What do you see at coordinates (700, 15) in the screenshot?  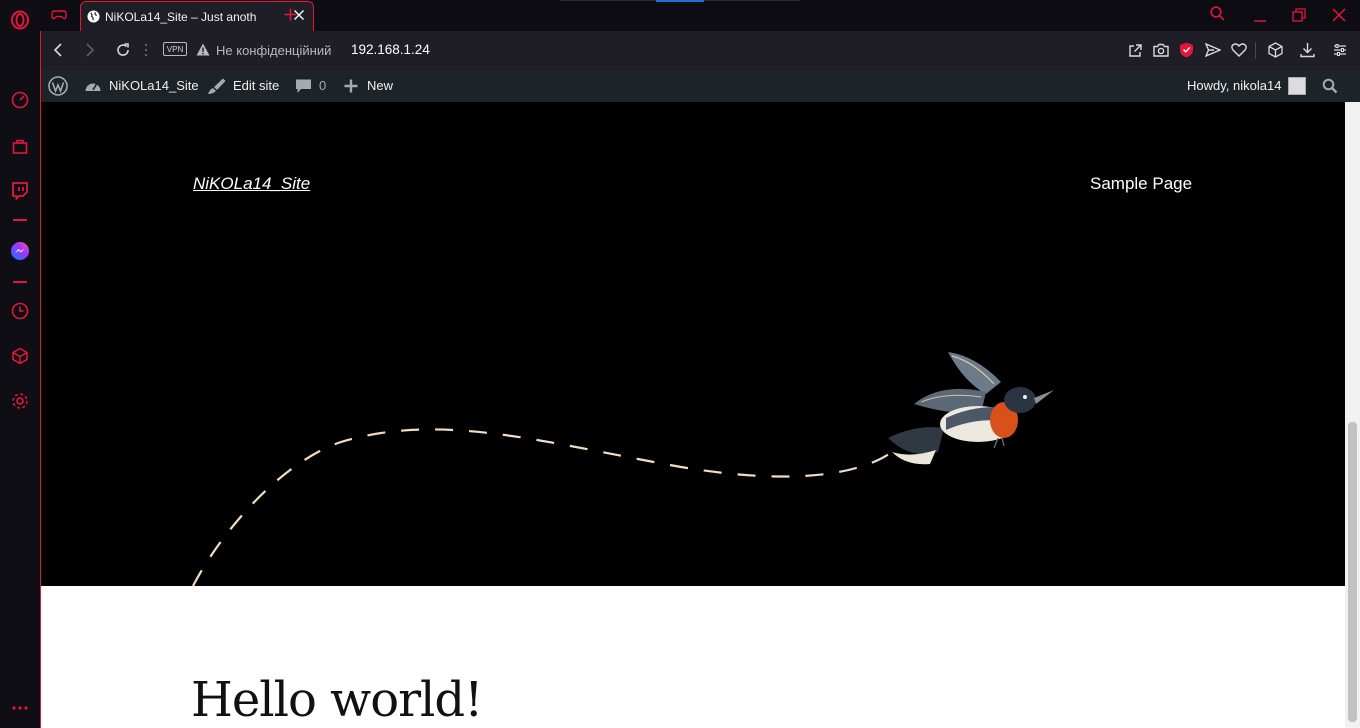 I see `tab-strip: NiKOLa14_Site – Just anoth` at bounding box center [700, 15].